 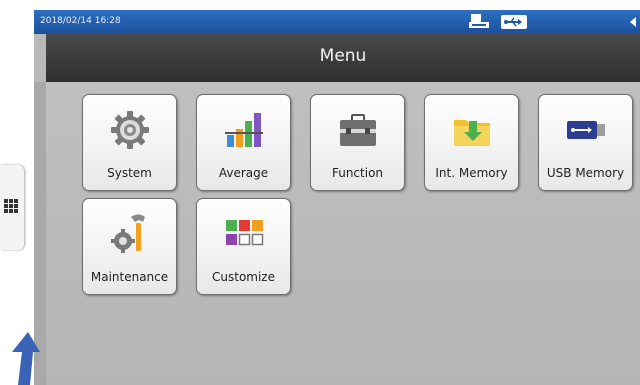 I want to click on title-bar: Menu, so click(x=343, y=58).